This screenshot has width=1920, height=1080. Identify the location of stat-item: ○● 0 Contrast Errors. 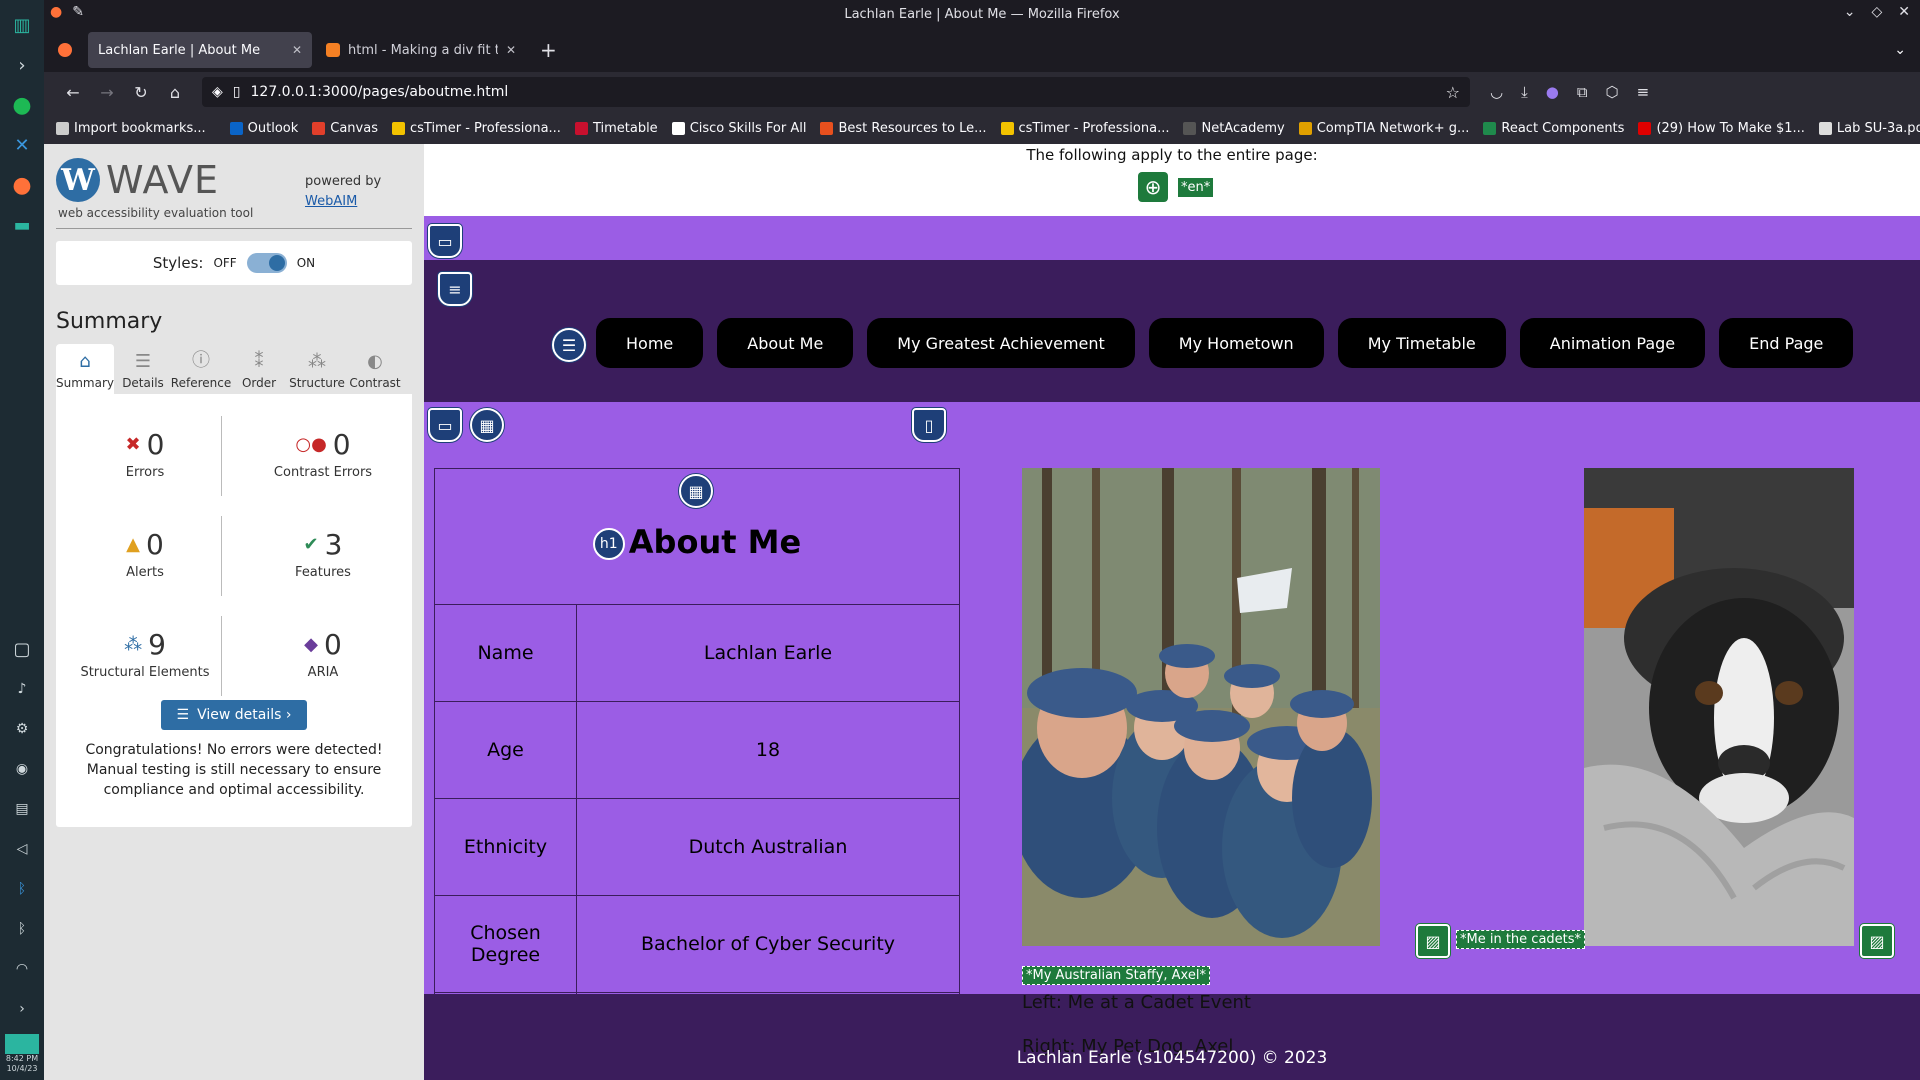
(323, 466).